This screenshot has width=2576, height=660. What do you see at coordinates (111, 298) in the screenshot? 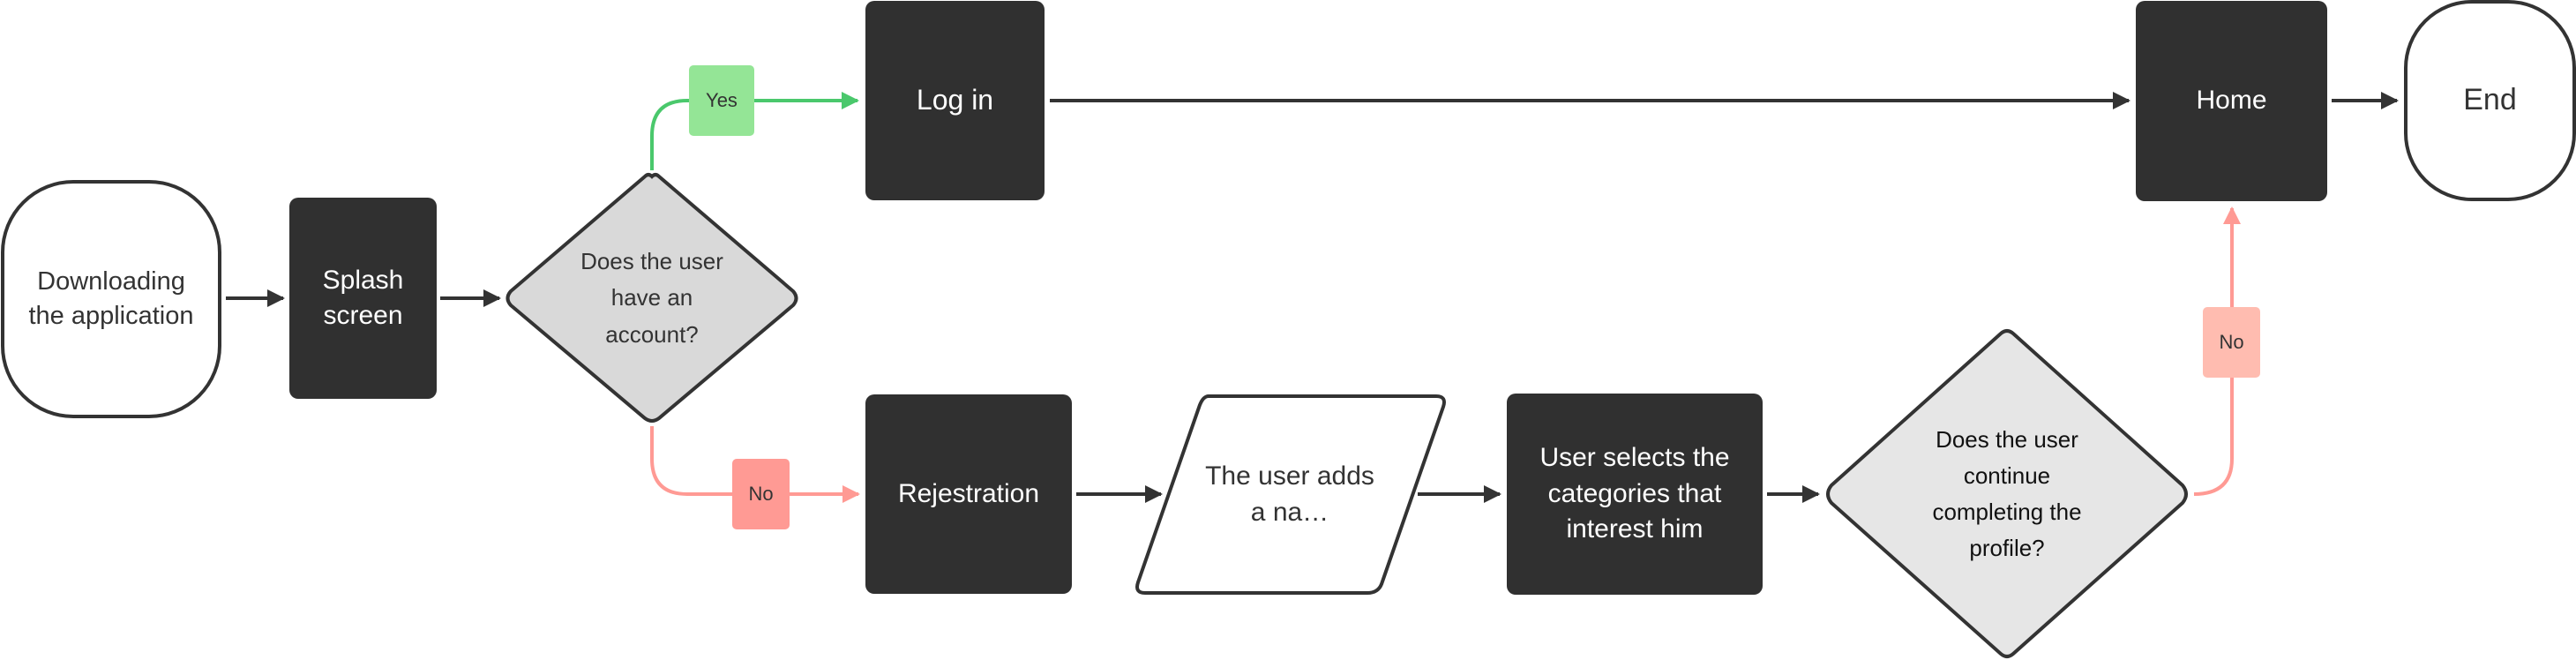
I see `start-terminal-label: Downloading the application` at bounding box center [111, 298].